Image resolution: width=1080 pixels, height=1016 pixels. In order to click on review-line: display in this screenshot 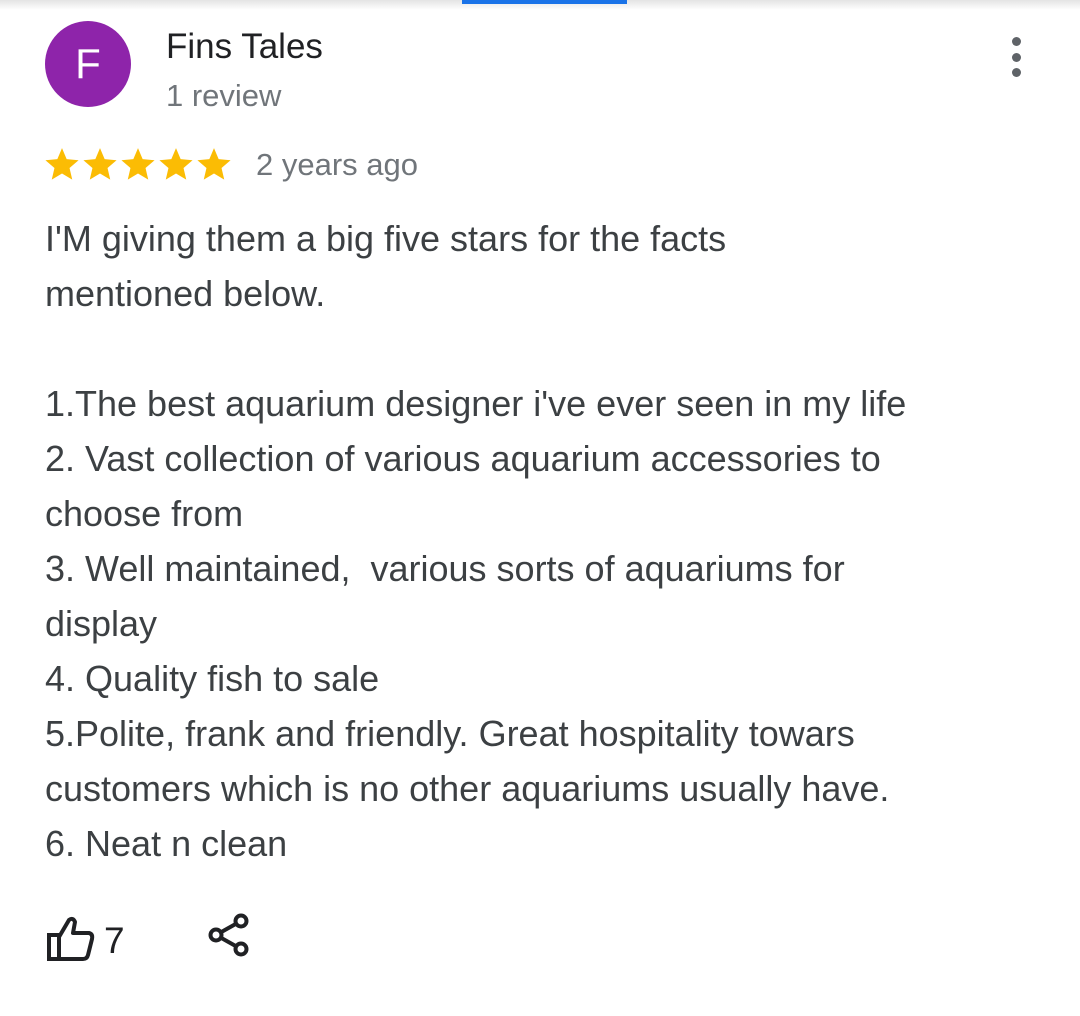, I will do `click(101, 623)`.